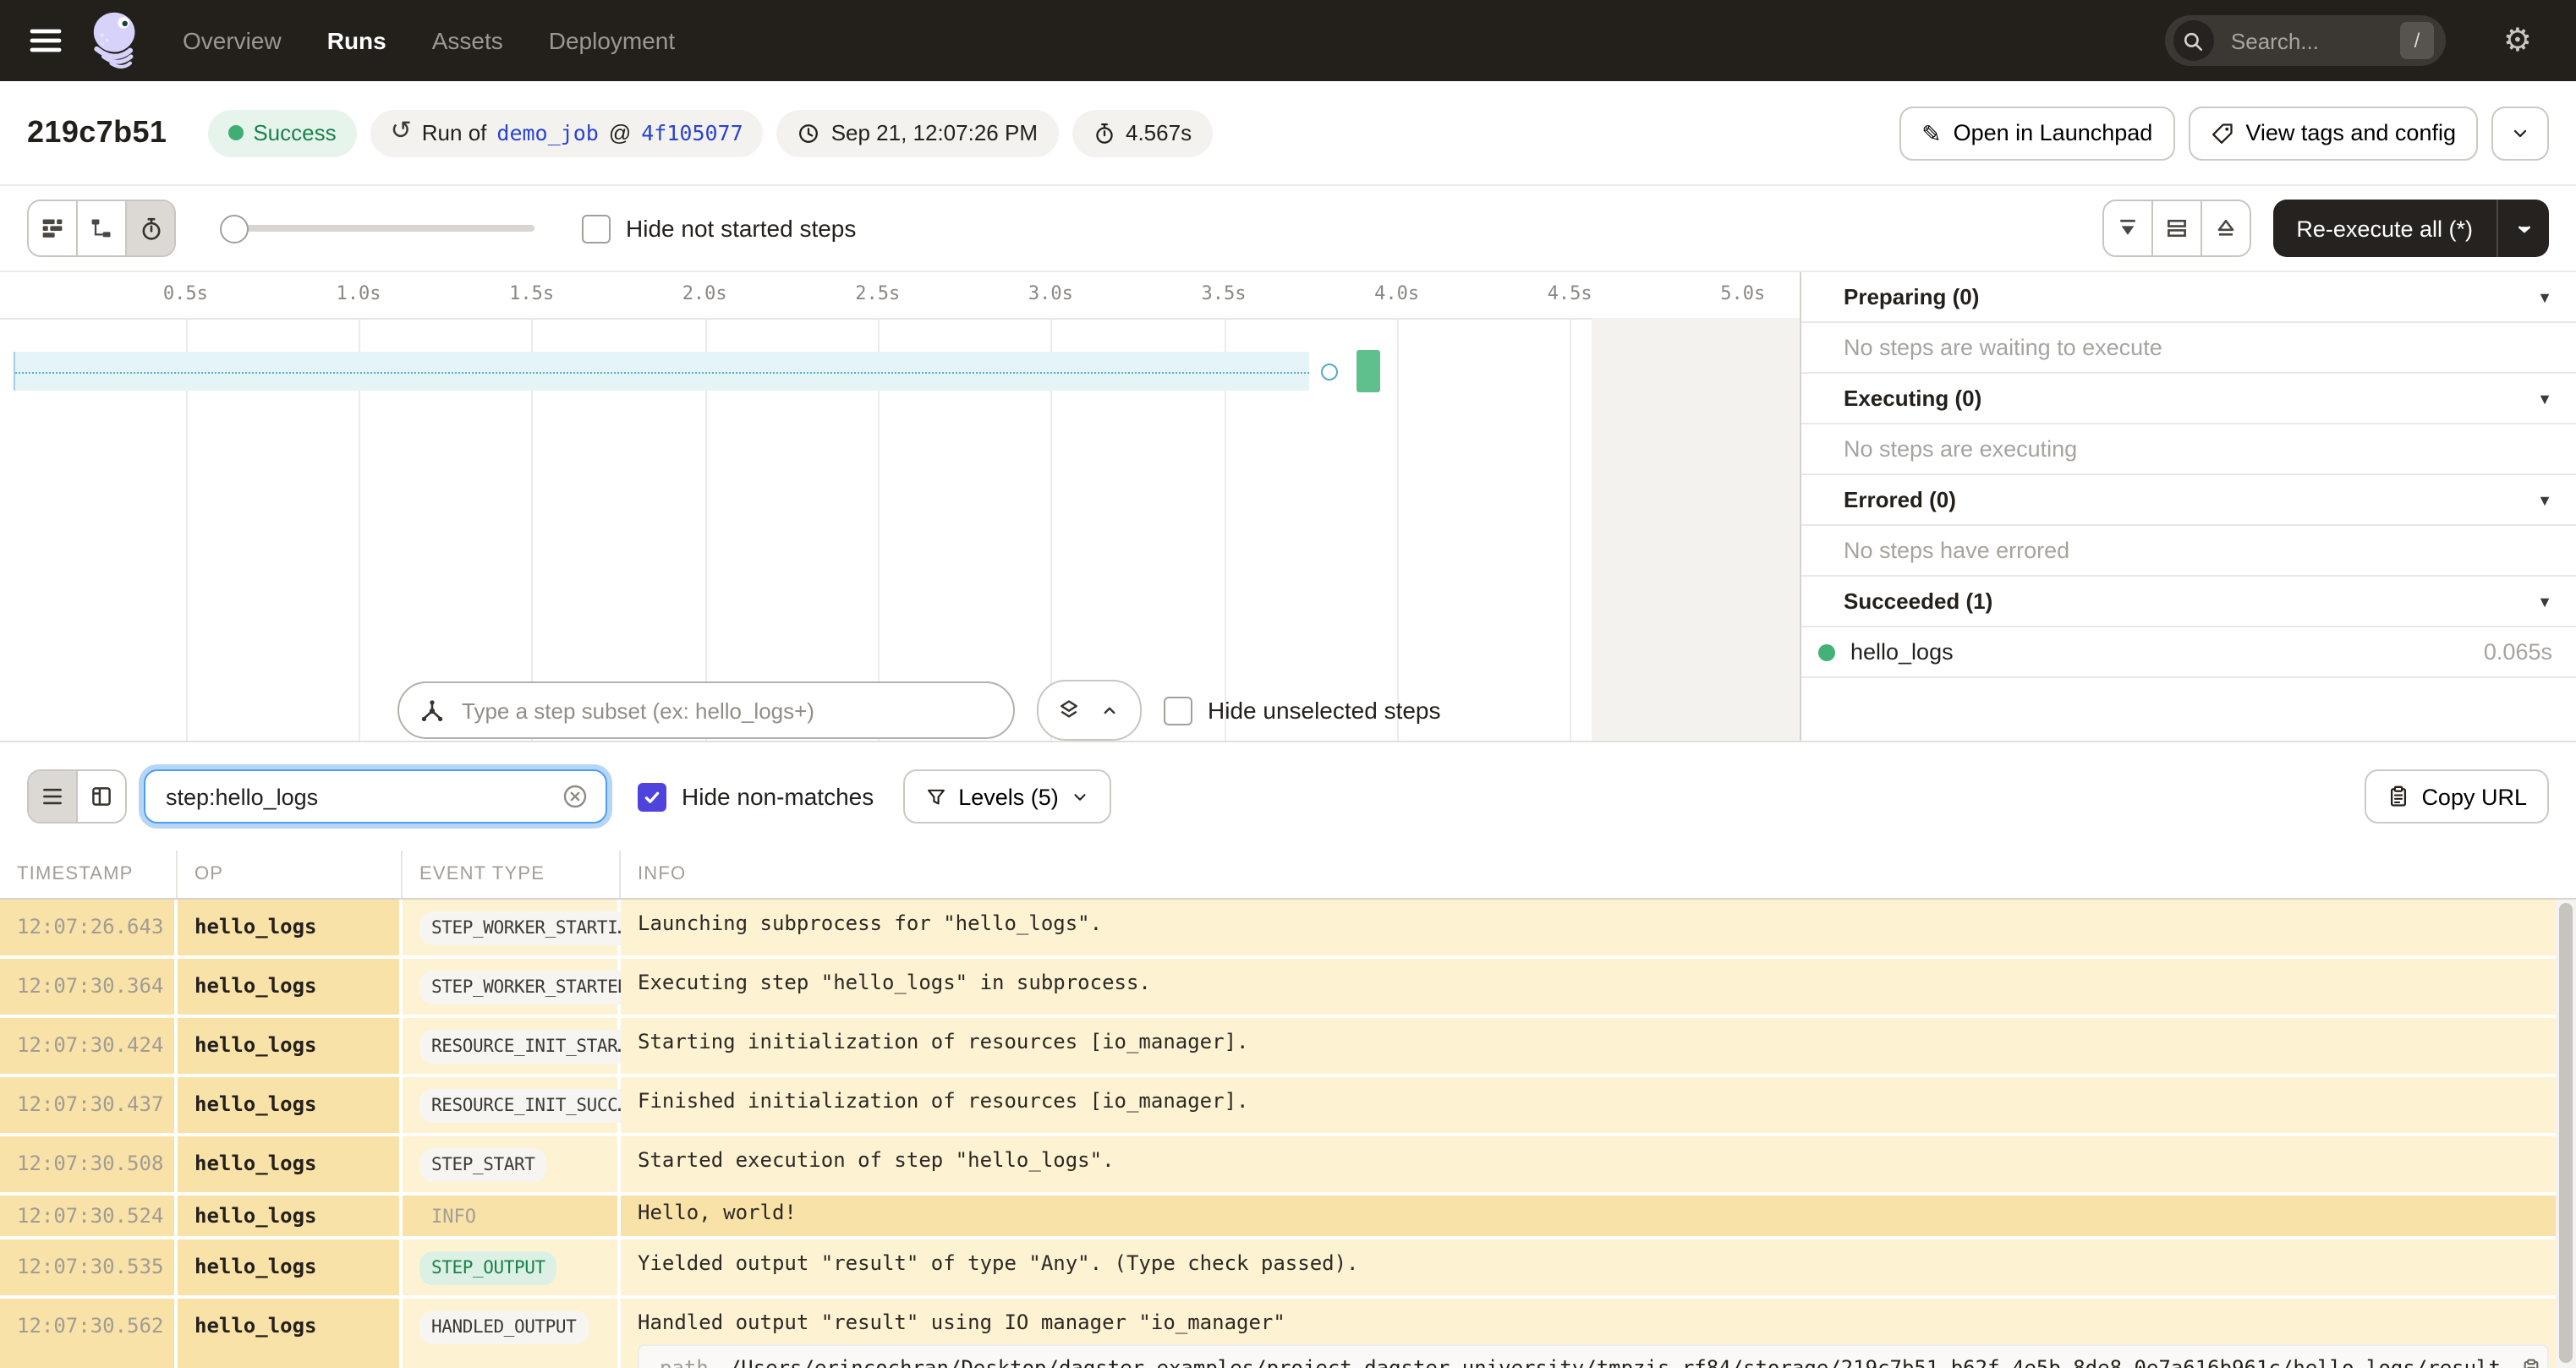  I want to click on hide-non-matches-checkbox, so click(652, 796).